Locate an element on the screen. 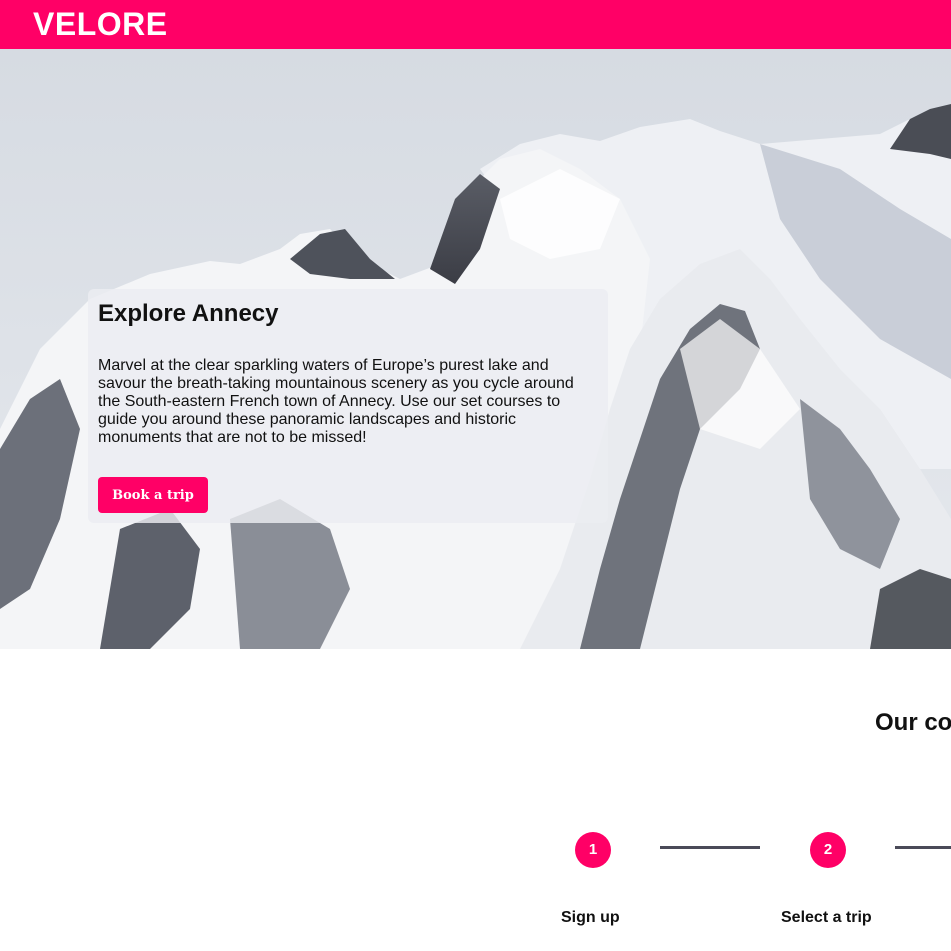 The width and height of the screenshot is (951, 951). step-2-circle: 2 is located at coordinates (828, 850).